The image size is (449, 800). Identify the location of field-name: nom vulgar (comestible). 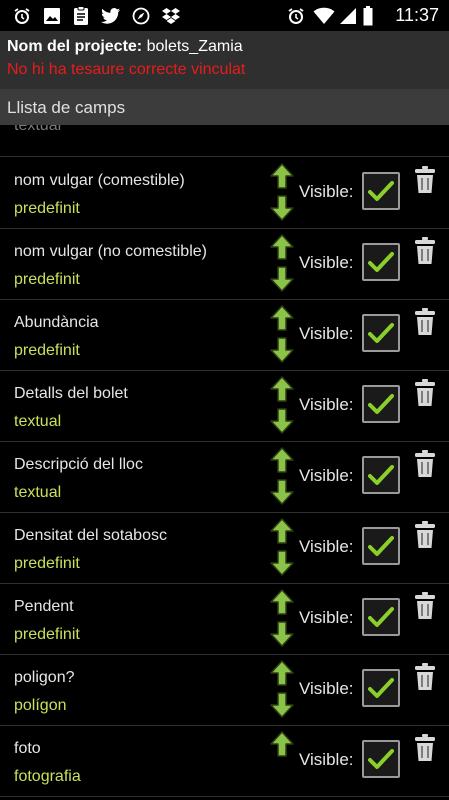
(99, 180).